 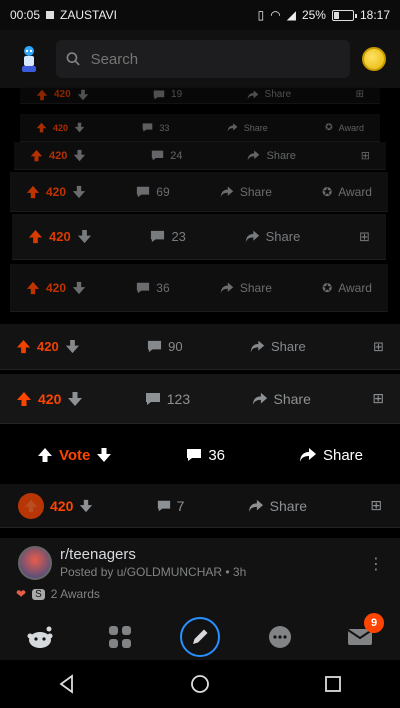 I want to click on search-input, so click(x=215, y=59).